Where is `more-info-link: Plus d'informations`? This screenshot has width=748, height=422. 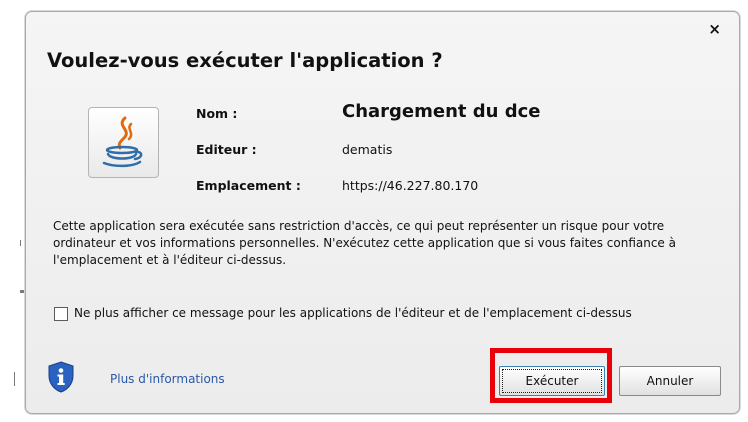
more-info-link: Plus d'informations is located at coordinates (167, 379).